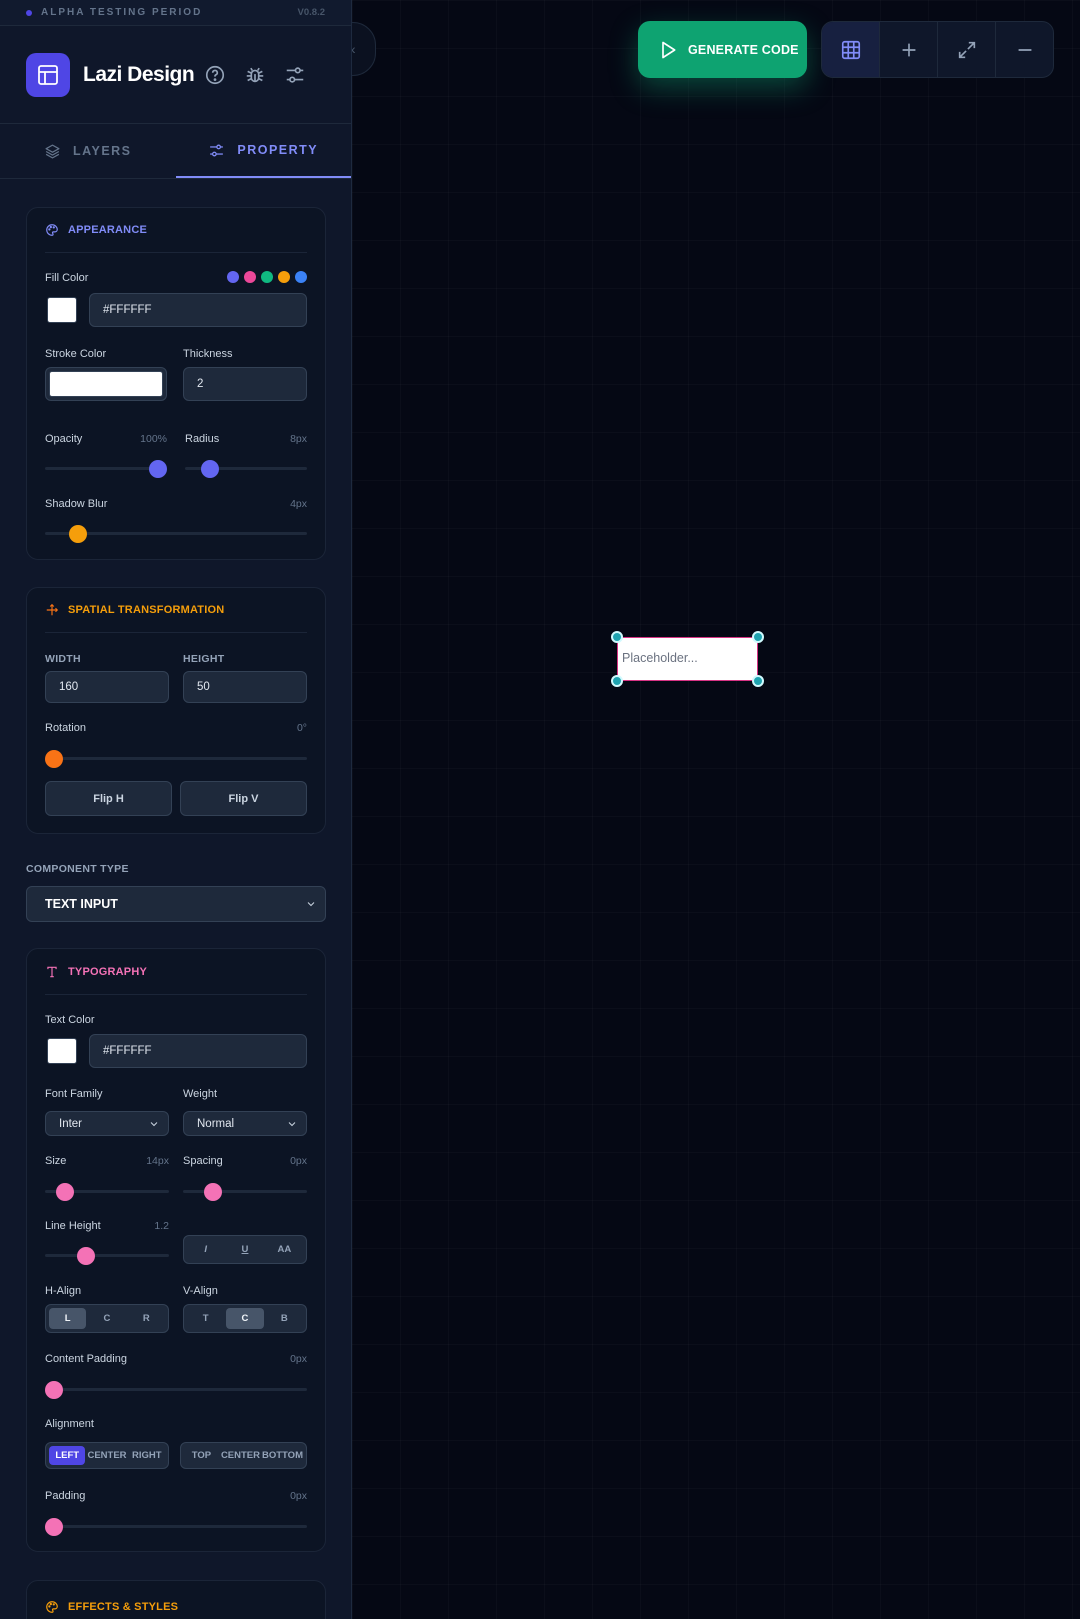 Image resolution: width=1080 pixels, height=1619 pixels. I want to click on spacing-slider, so click(245, 1191).